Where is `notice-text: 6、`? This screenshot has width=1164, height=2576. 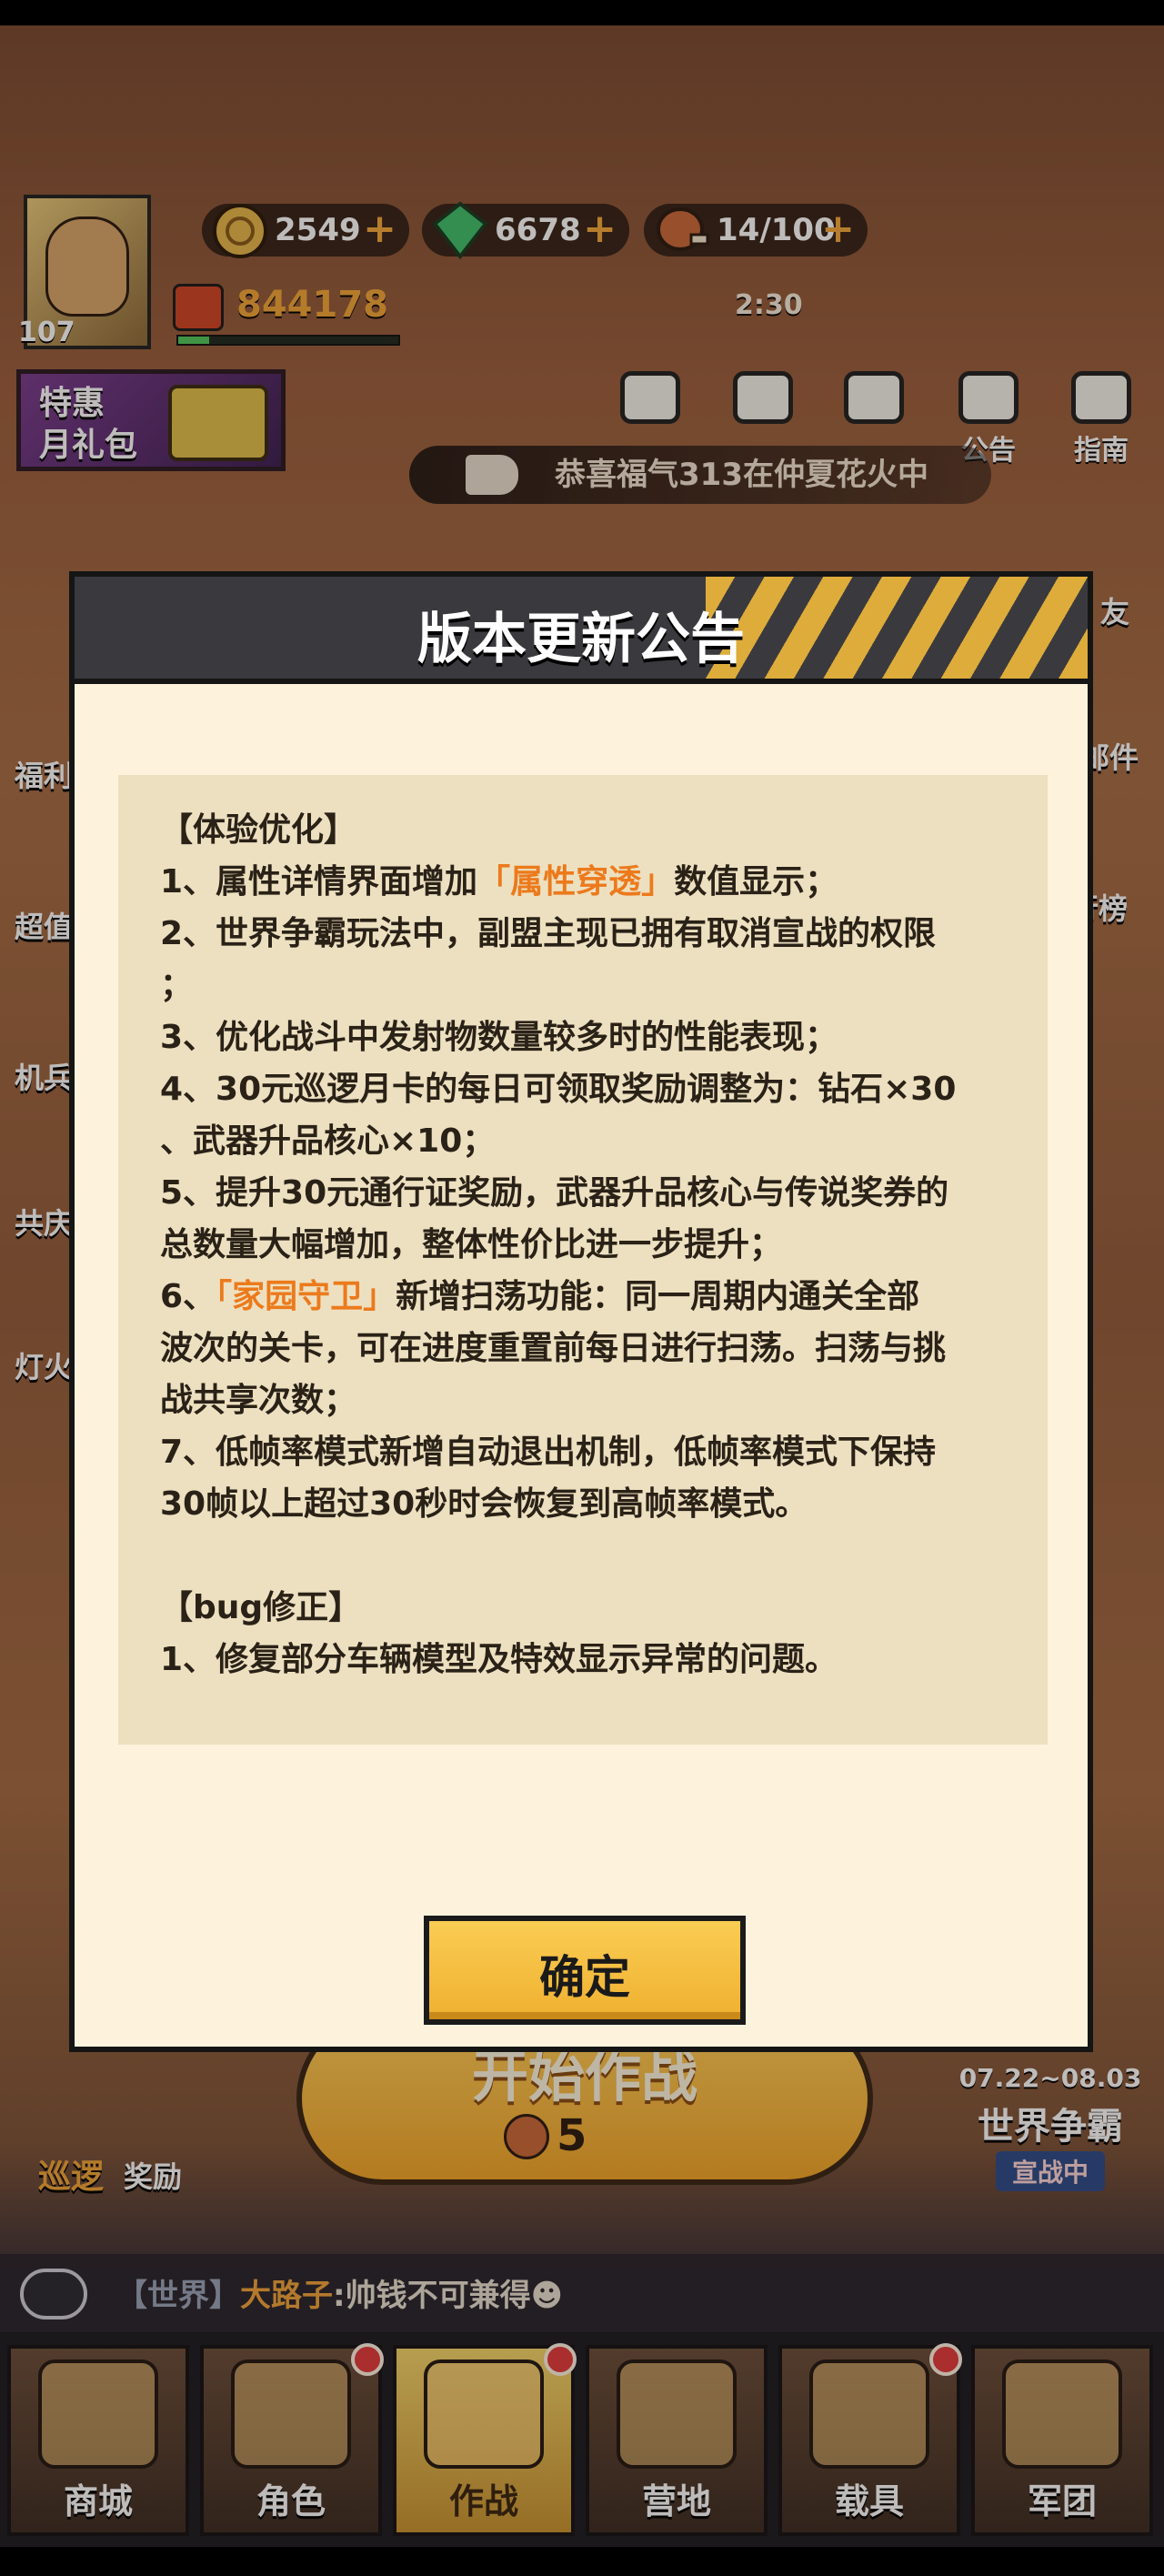 notice-text: 6、 is located at coordinates (188, 1296).